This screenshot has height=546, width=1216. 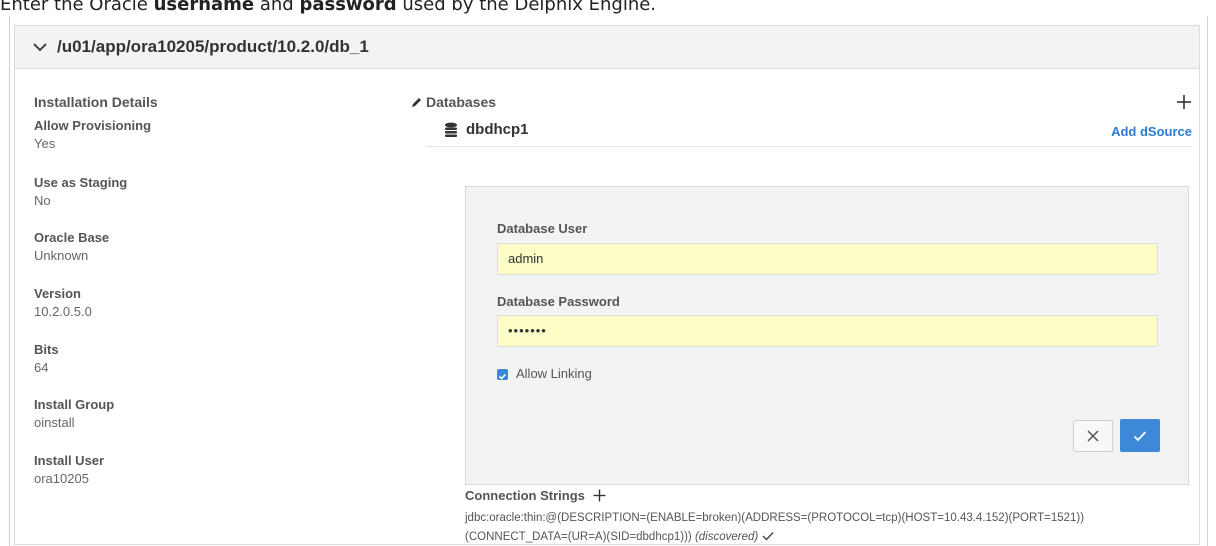 What do you see at coordinates (451, 129) in the screenshot?
I see `database-icon` at bounding box center [451, 129].